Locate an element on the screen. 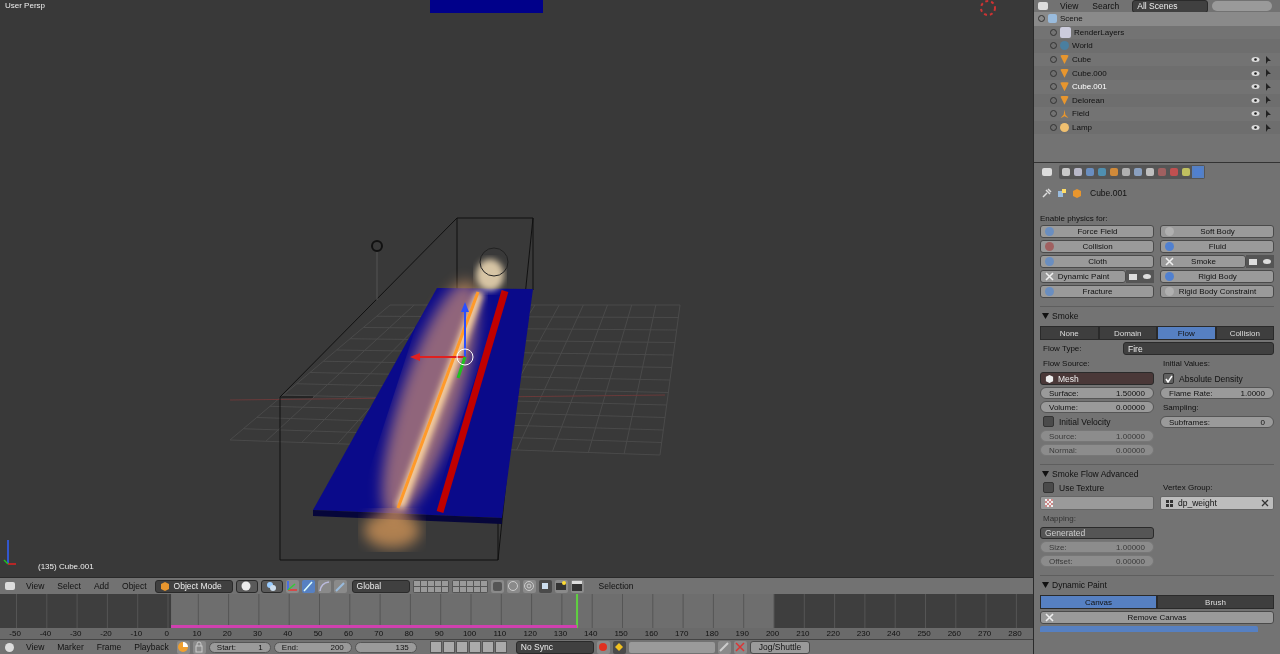 The height and width of the screenshot is (654, 1280). close-icon is located at coordinates (1265, 503).